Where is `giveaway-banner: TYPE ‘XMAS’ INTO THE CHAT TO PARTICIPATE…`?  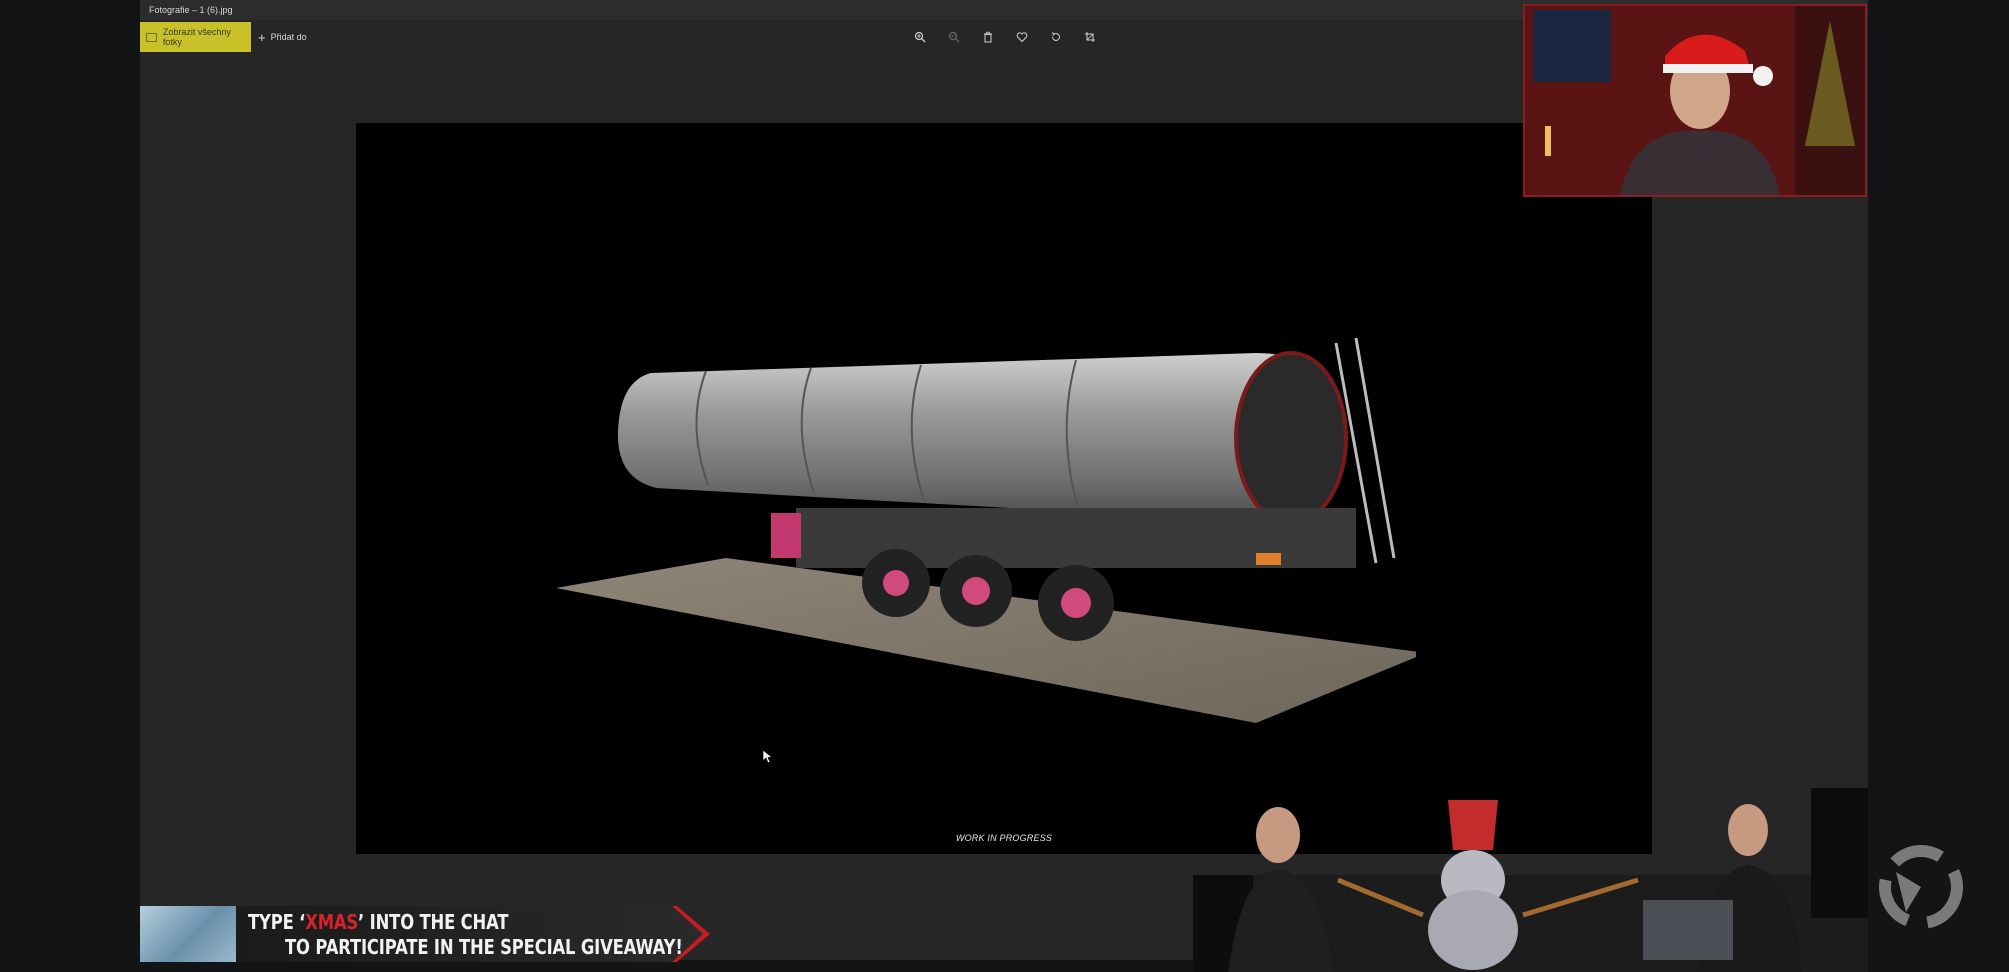 giveaway-banner: TYPE ‘XMAS’ INTO THE CHAT TO PARTICIPATE… is located at coordinates (425, 934).